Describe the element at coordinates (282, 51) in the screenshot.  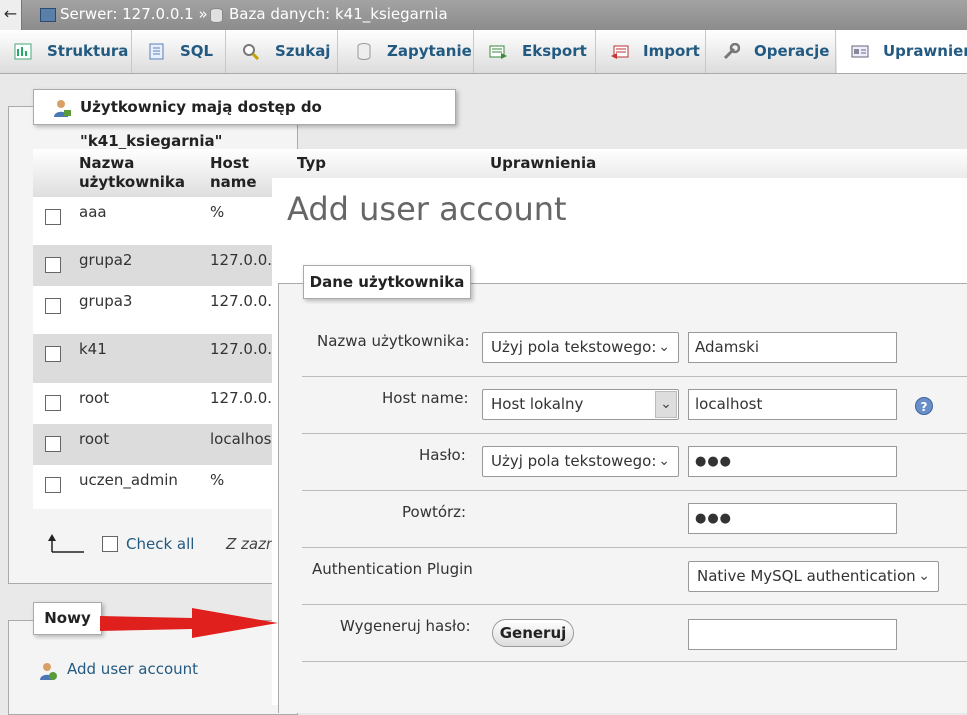
I see `tab-szukaj: Szukaj` at that location.